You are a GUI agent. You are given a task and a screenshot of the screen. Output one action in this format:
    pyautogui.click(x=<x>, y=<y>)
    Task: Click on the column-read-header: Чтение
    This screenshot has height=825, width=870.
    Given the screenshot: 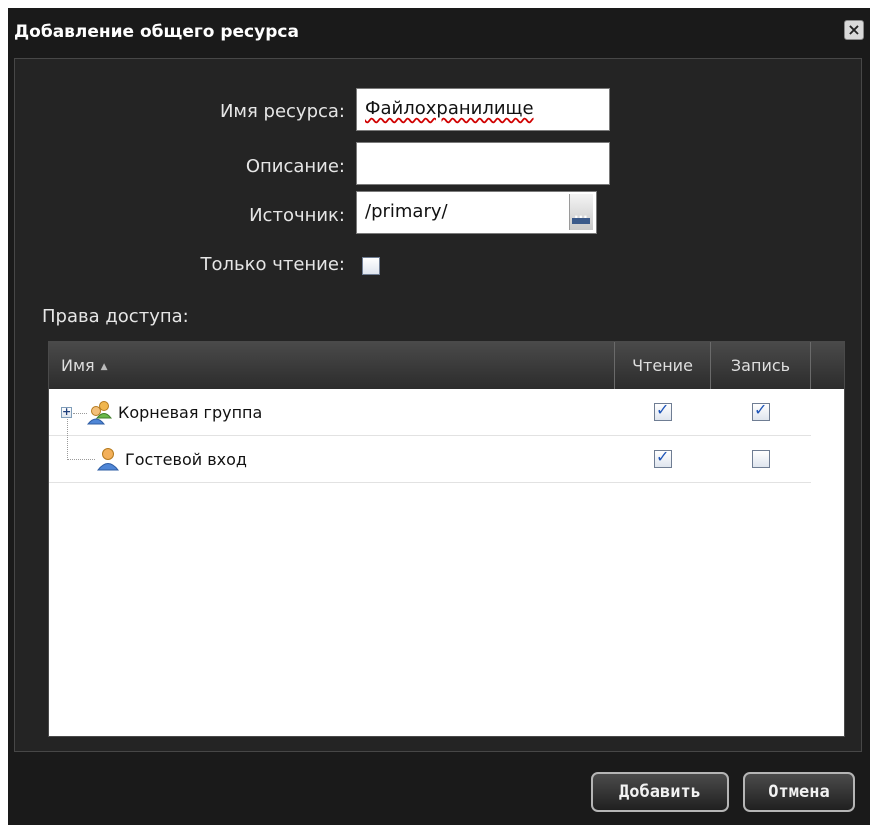 What is the action you would take?
    pyautogui.click(x=663, y=365)
    